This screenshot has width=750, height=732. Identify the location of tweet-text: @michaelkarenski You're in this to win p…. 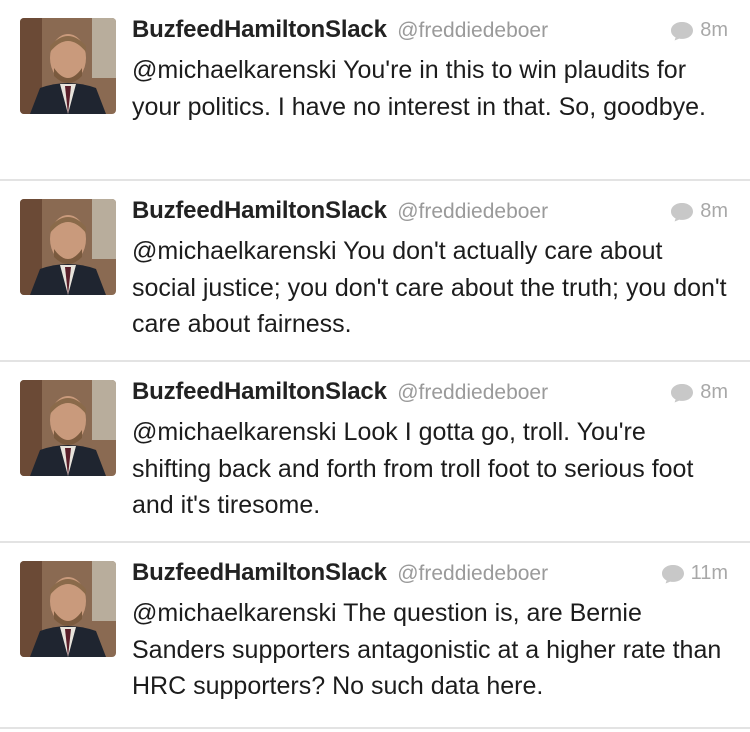
(419, 88).